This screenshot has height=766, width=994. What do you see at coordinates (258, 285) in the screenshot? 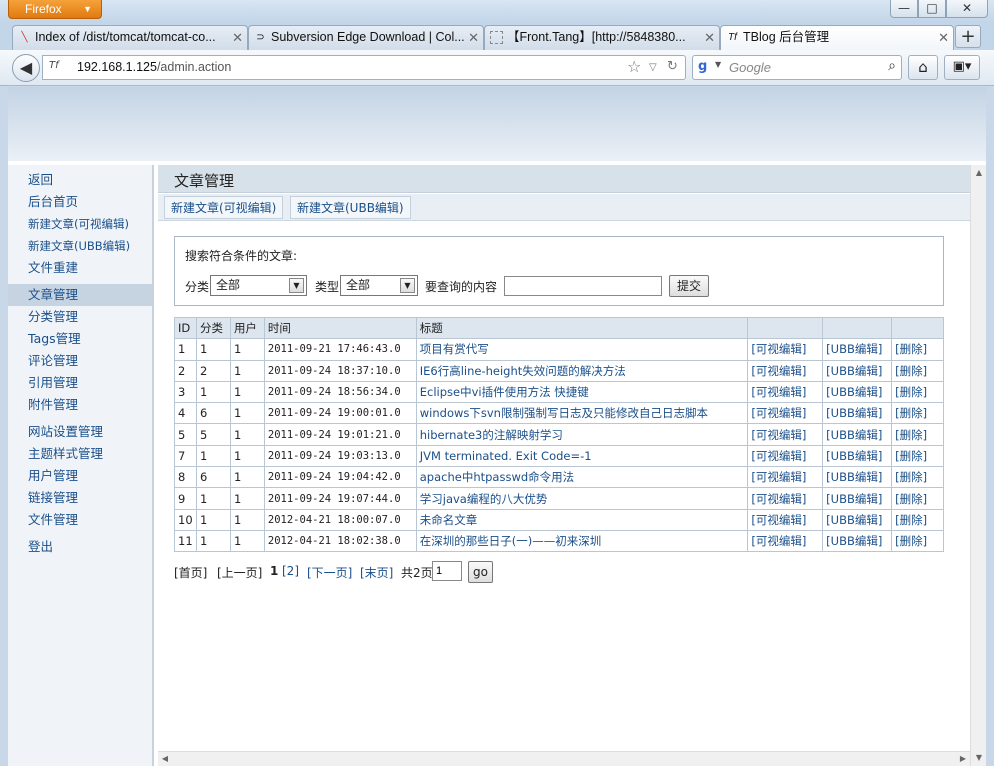
I see `category-select: 全部 ▼` at bounding box center [258, 285].